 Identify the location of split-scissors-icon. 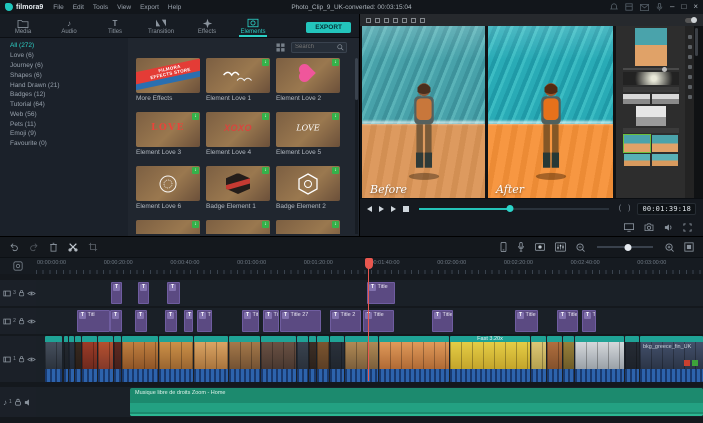
(73, 247).